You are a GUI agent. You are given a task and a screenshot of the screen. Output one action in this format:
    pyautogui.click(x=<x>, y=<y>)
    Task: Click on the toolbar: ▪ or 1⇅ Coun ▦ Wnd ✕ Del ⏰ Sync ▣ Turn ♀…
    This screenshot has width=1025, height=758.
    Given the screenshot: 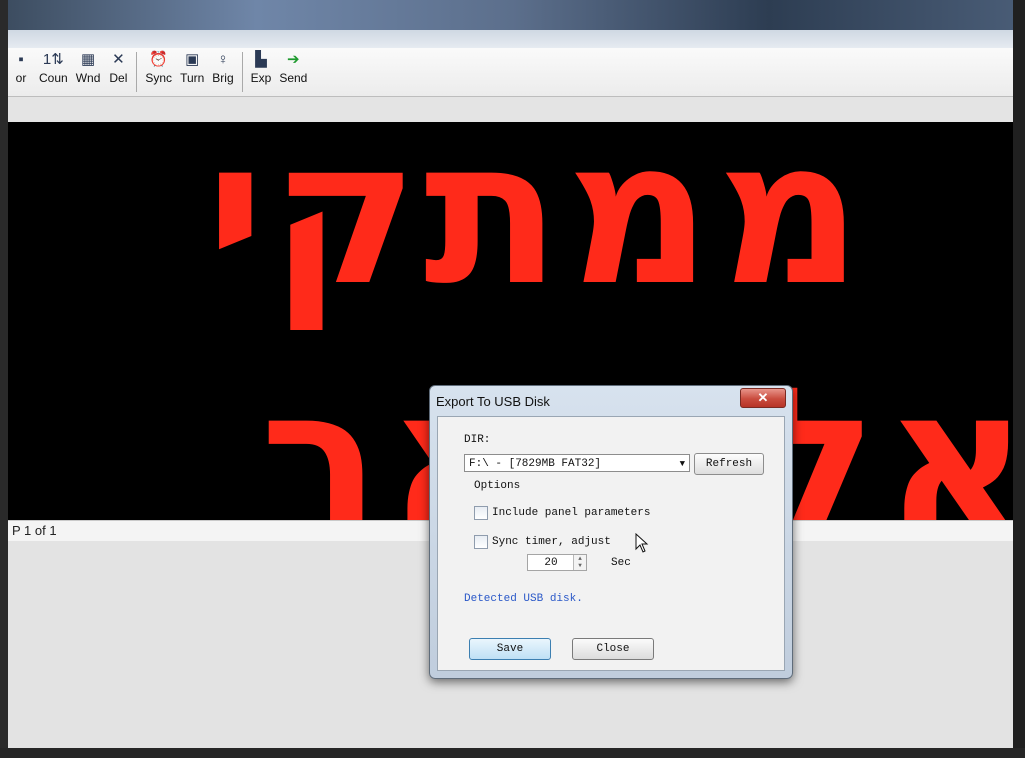 What is the action you would take?
    pyautogui.click(x=510, y=72)
    